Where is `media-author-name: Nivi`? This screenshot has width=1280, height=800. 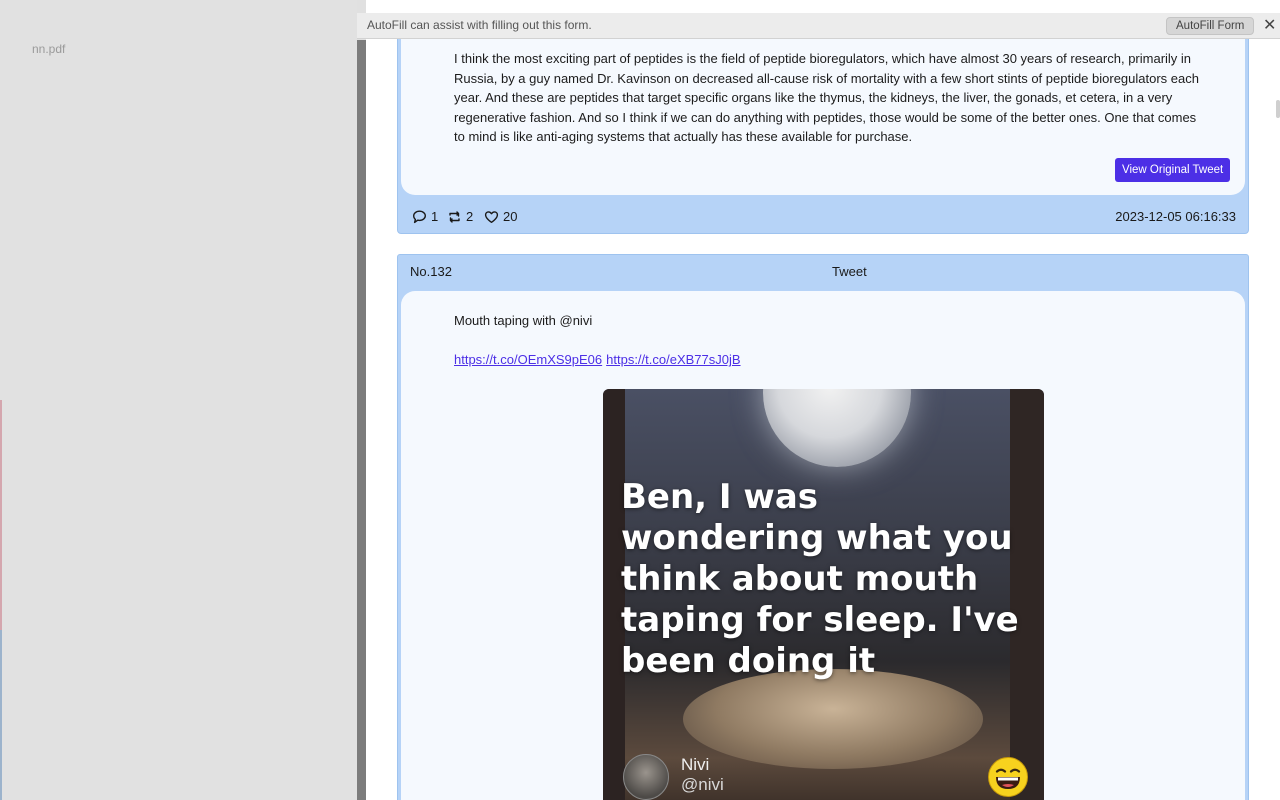
media-author-name: Nivi is located at coordinates (695, 764).